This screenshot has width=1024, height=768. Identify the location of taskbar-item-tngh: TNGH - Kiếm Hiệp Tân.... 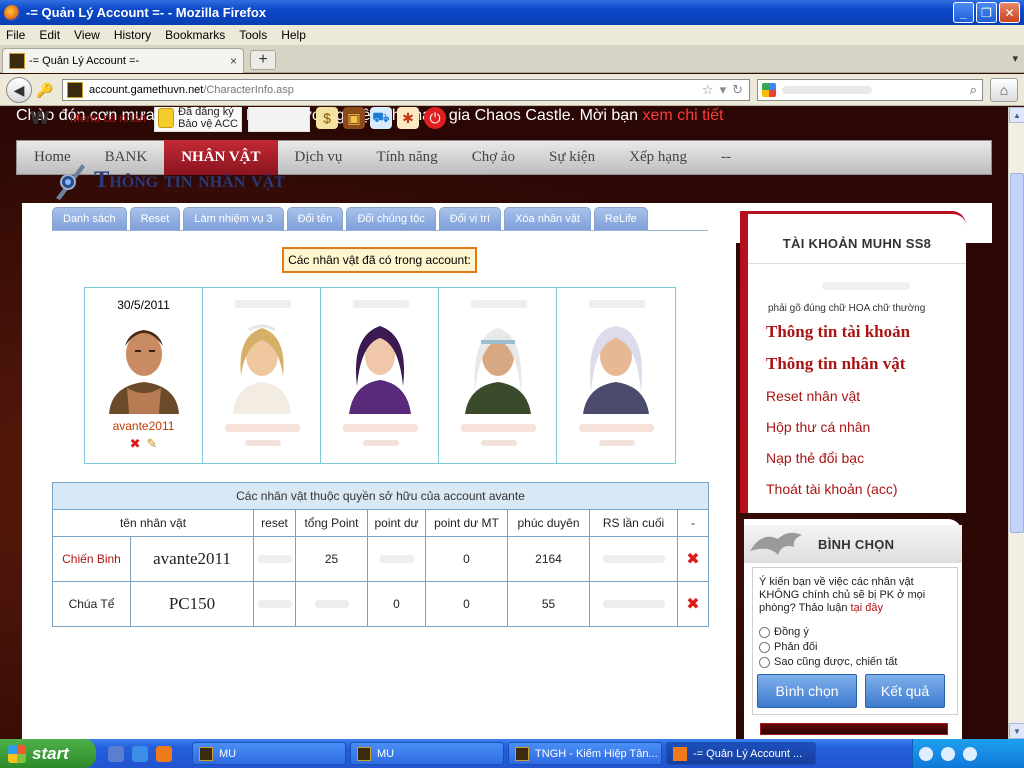
(585, 753).